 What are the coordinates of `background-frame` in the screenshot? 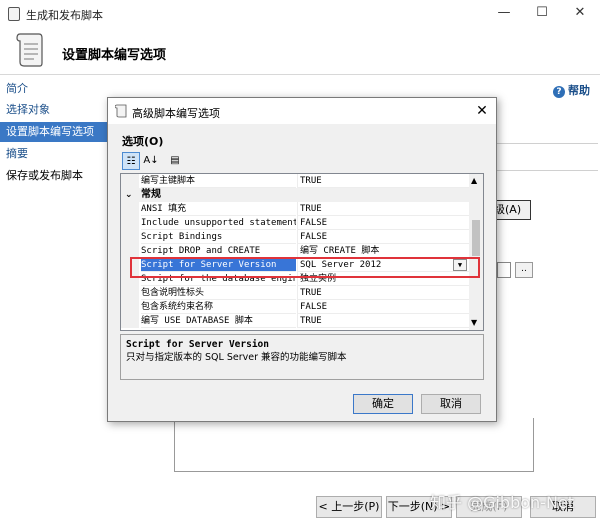 It's located at (354, 445).